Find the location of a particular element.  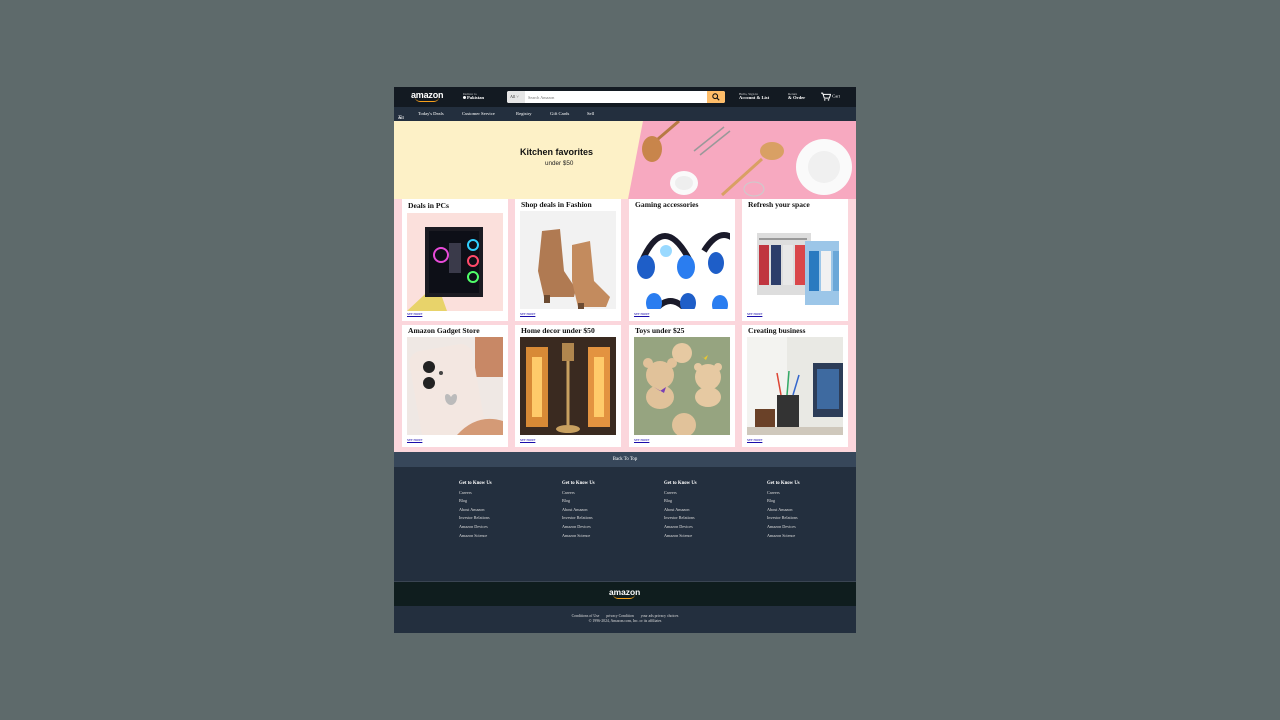

hero-banner: Kitchen favorites under $50 is located at coordinates (625, 160).